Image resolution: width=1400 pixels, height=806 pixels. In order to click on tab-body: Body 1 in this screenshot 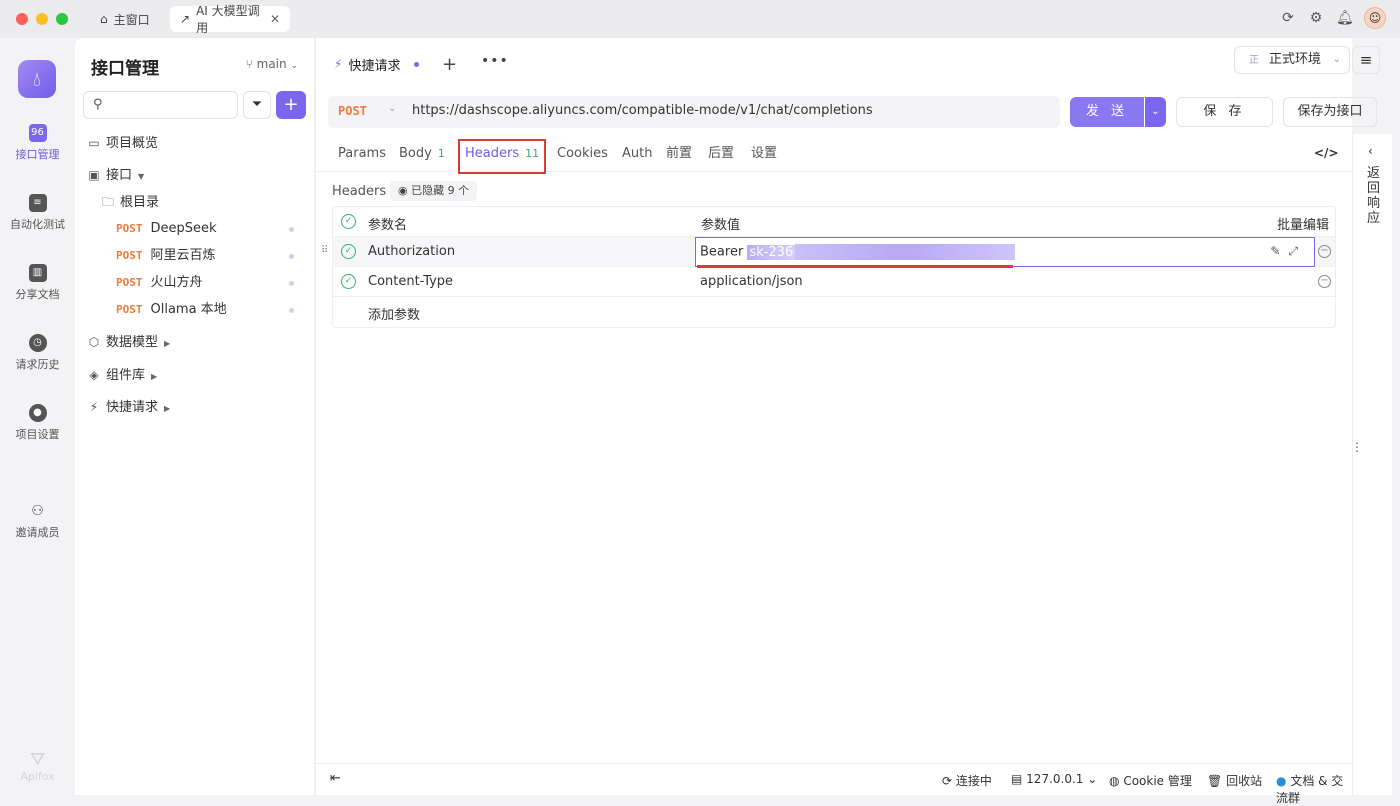, I will do `click(422, 154)`.